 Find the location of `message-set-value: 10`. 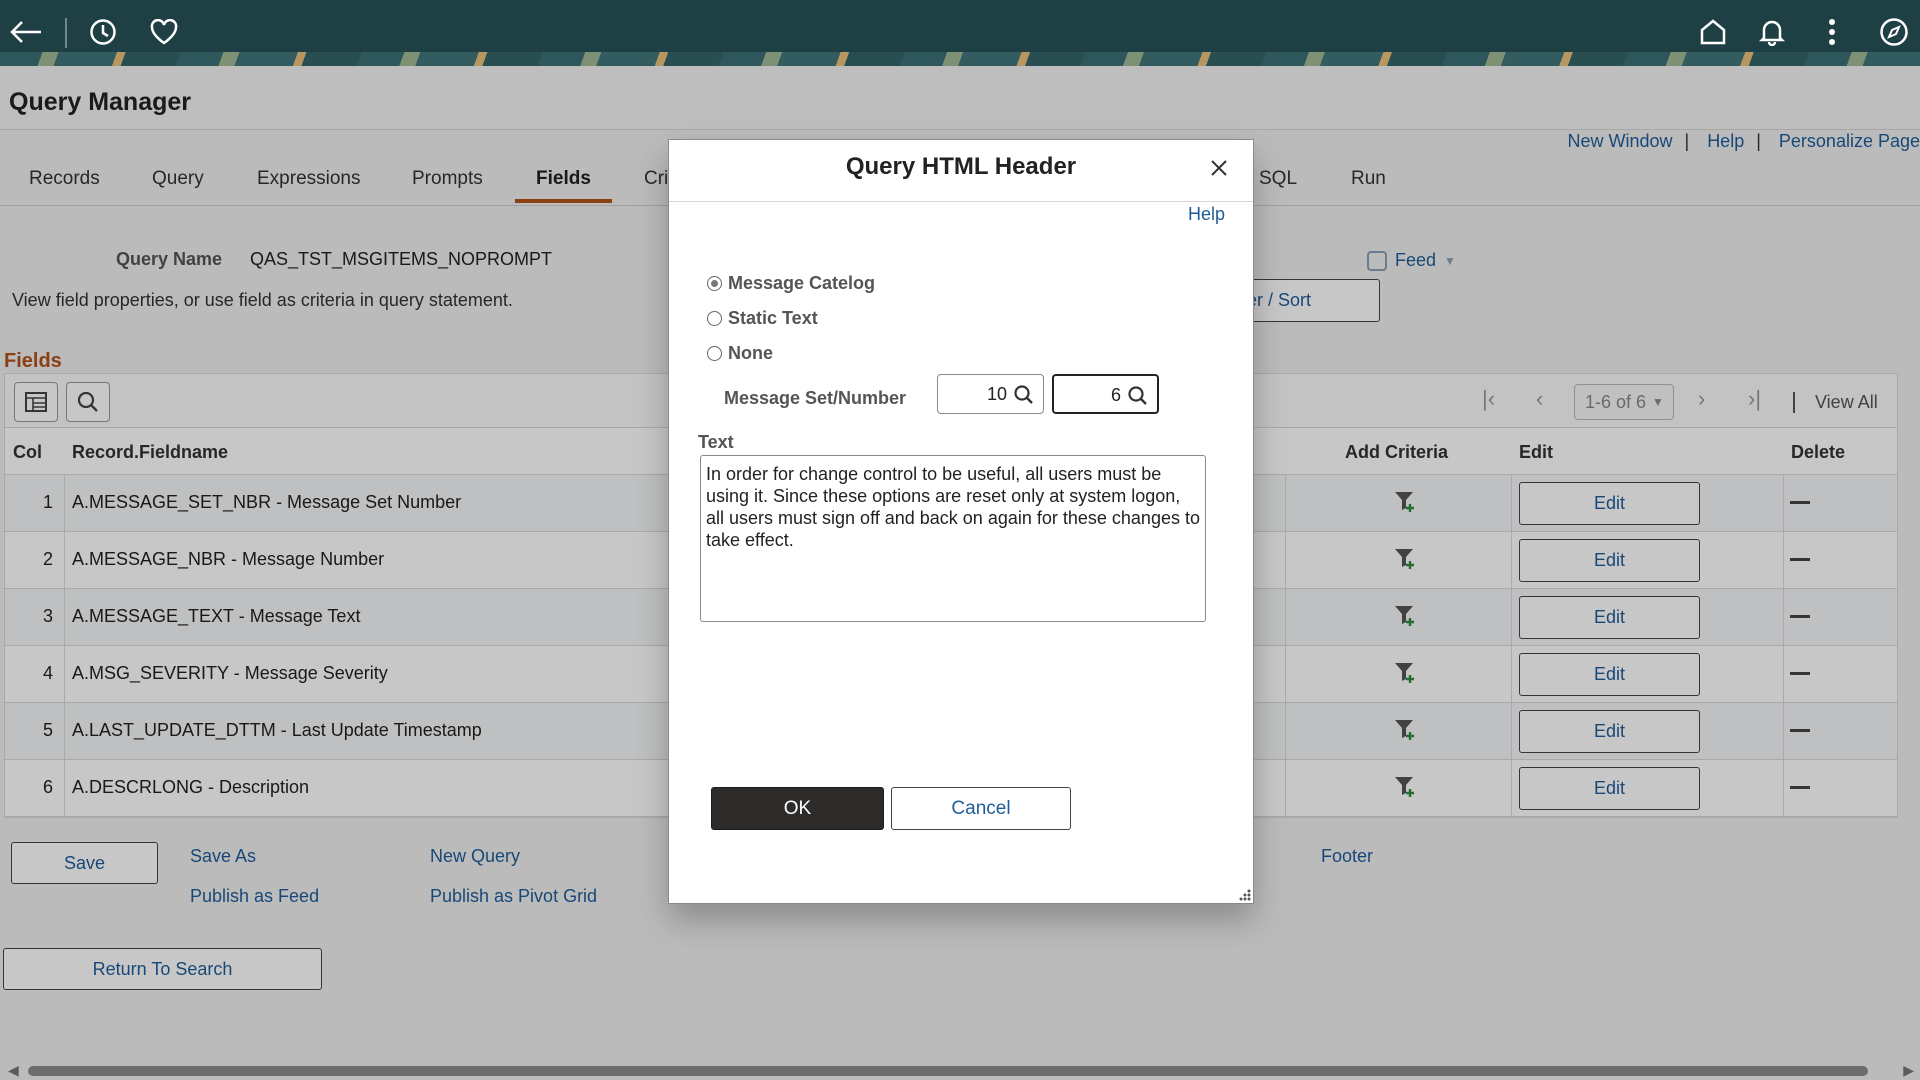

message-set-value: 10 is located at coordinates (996, 394).